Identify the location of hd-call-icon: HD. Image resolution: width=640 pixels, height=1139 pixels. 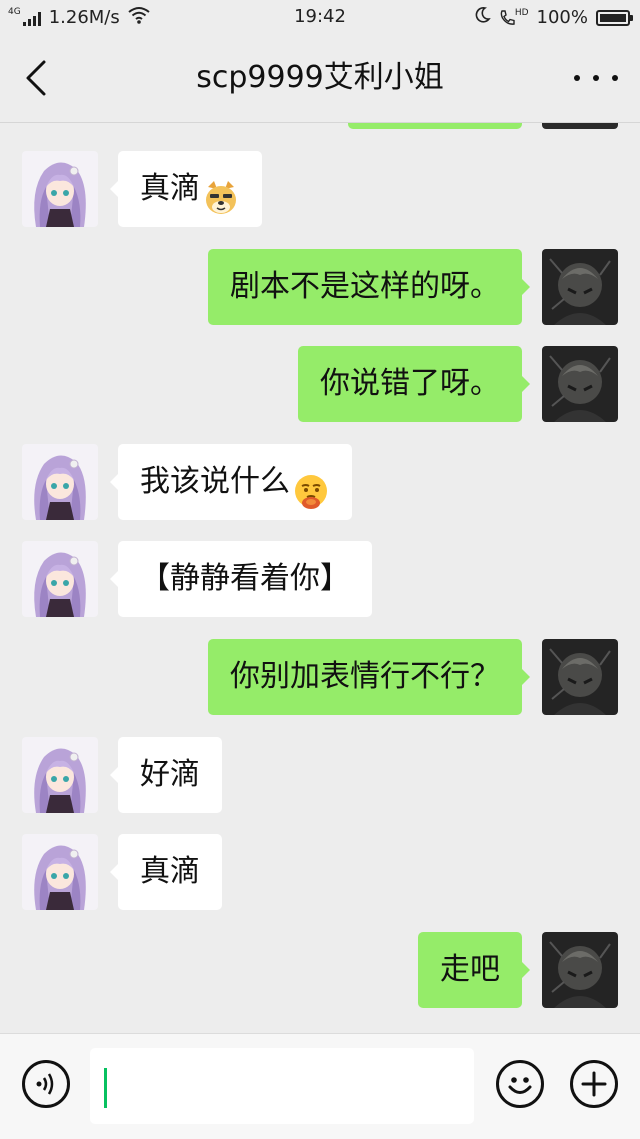
(514, 17).